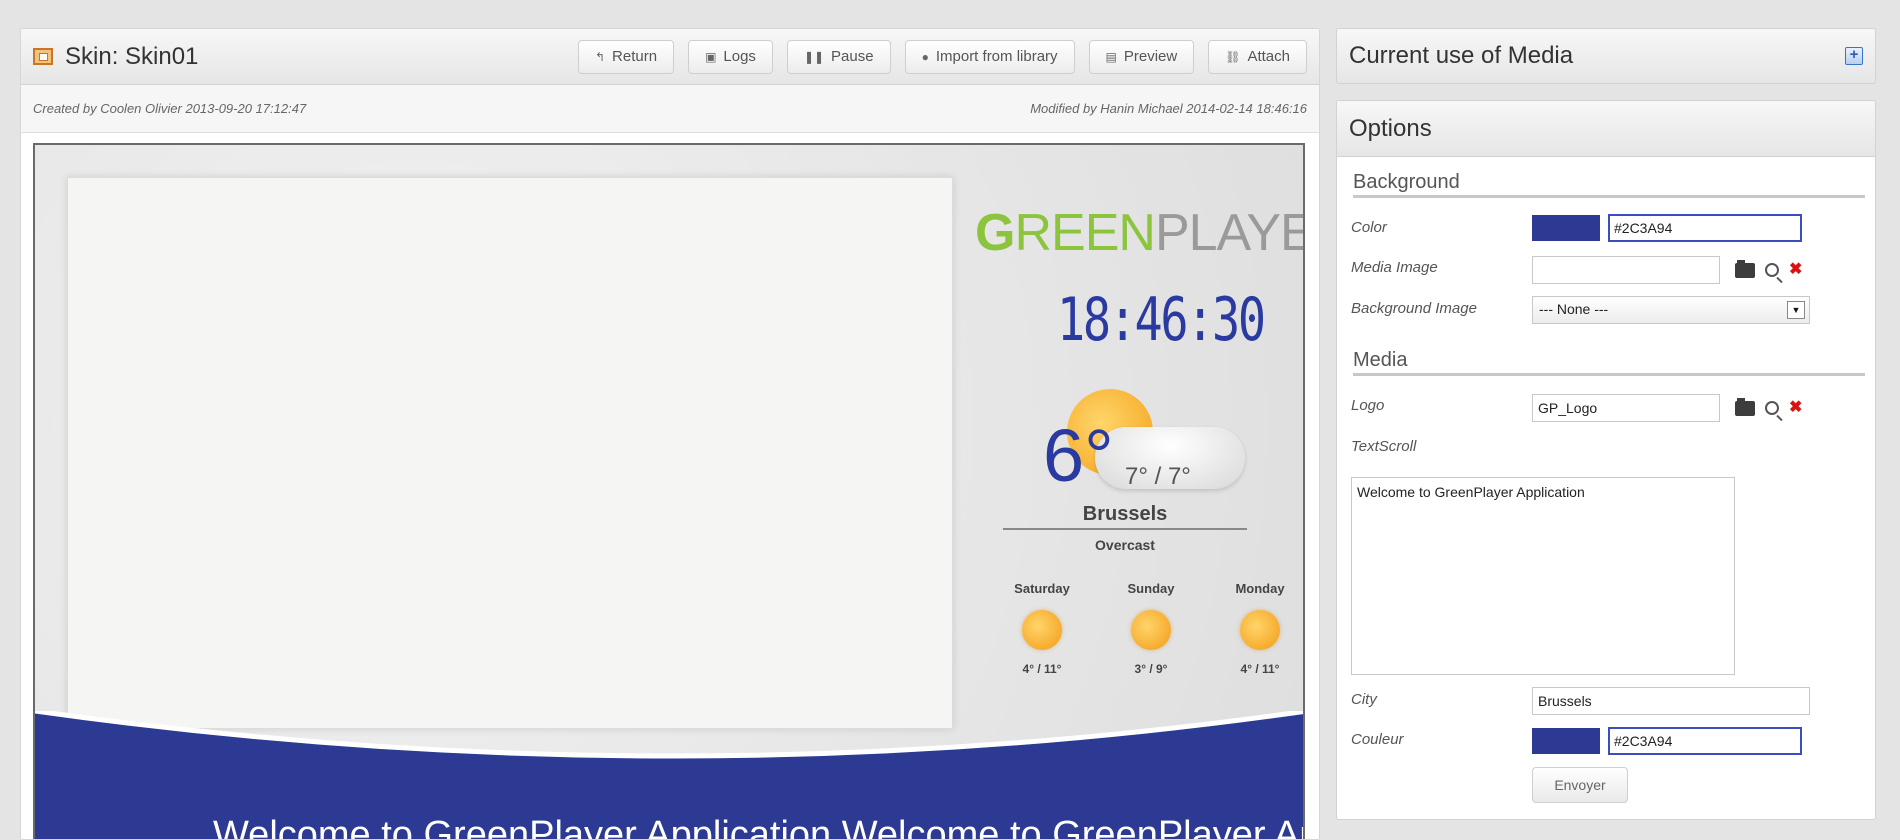 Image resolution: width=1900 pixels, height=840 pixels. What do you see at coordinates (1574, 309) in the screenshot?
I see `background-image-value: --- None ---` at bounding box center [1574, 309].